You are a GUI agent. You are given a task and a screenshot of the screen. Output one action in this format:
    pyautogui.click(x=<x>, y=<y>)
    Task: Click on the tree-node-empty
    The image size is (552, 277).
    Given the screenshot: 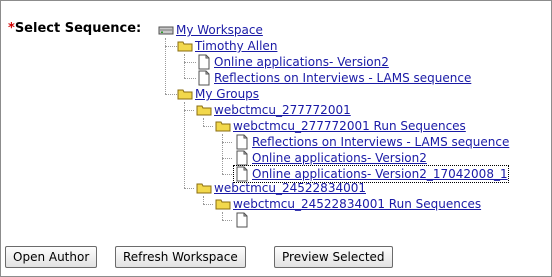 What is the action you would take?
    pyautogui.click(x=243, y=220)
    